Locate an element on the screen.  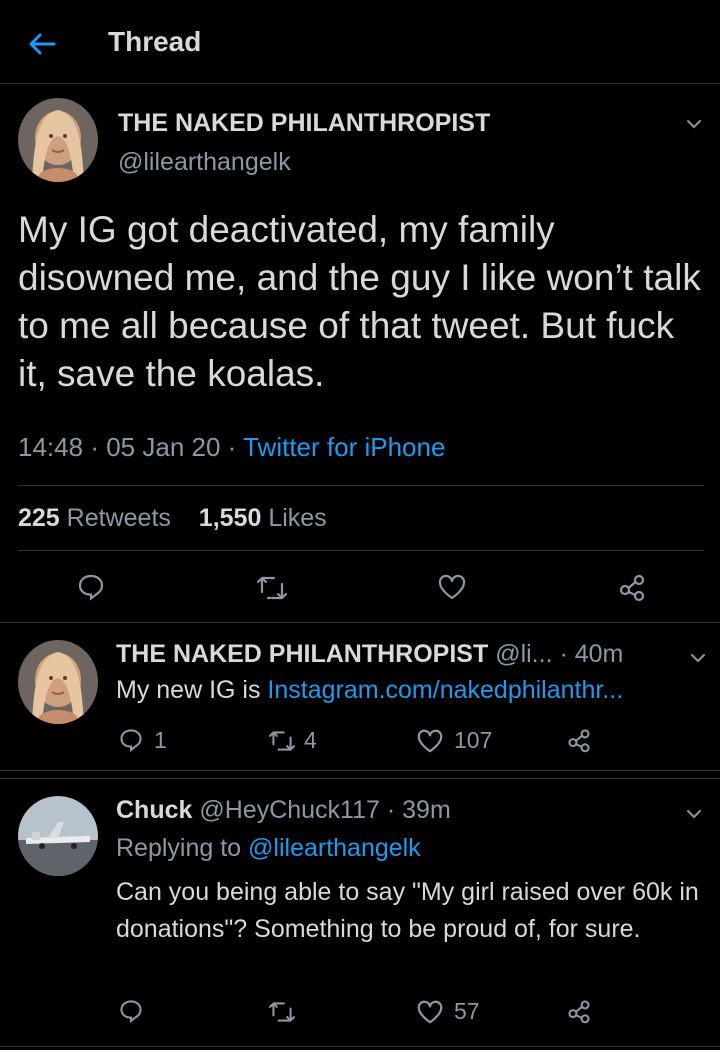
reply-count: 1 is located at coordinates (160, 740).